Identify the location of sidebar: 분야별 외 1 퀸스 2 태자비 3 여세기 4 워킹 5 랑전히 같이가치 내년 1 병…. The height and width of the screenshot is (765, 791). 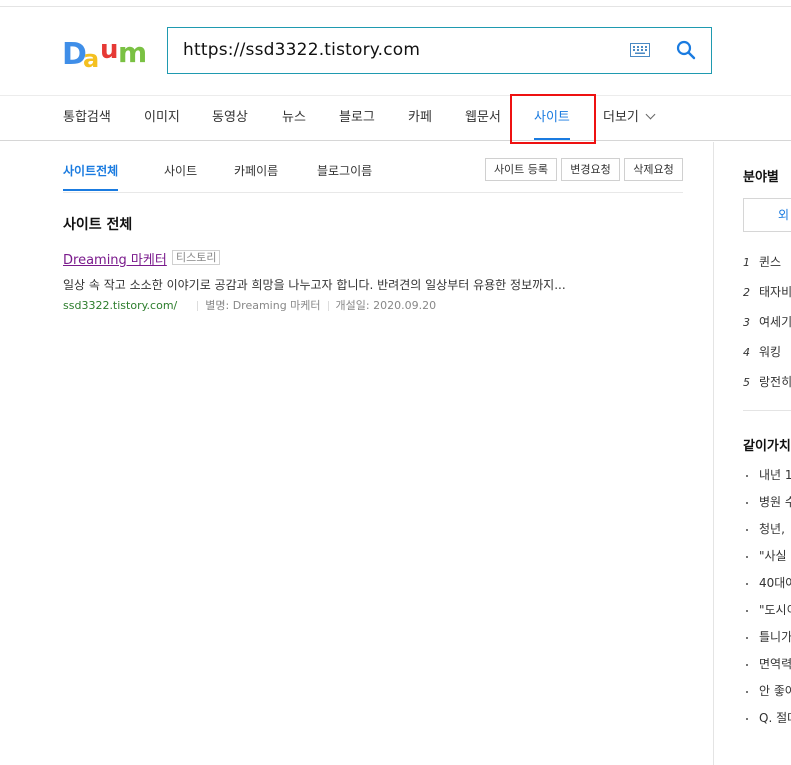
(767, 453).